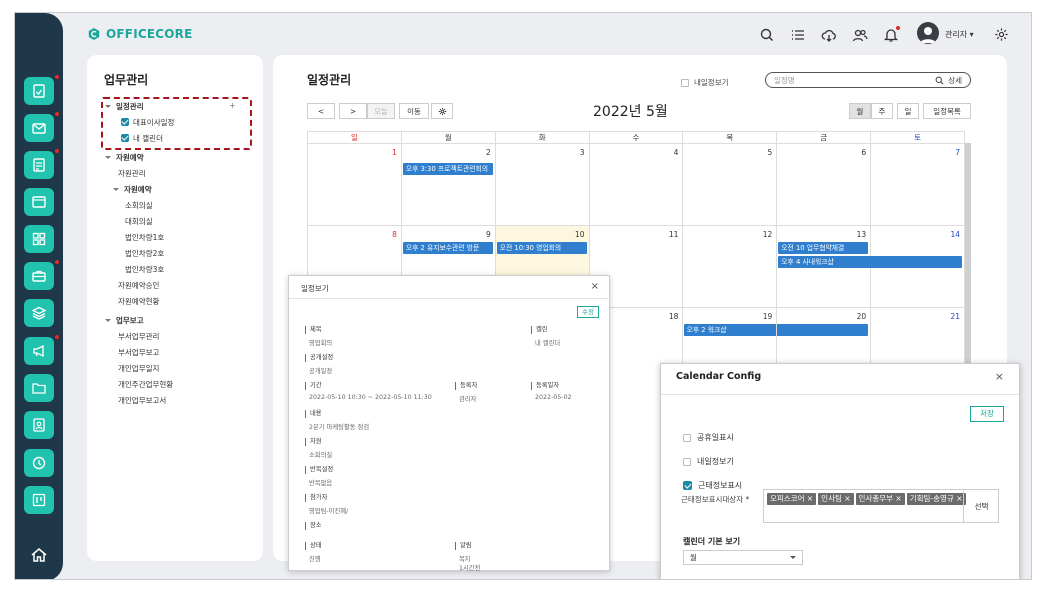  What do you see at coordinates (959, 34) in the screenshot?
I see `user-menu: 관리자 ▾` at bounding box center [959, 34].